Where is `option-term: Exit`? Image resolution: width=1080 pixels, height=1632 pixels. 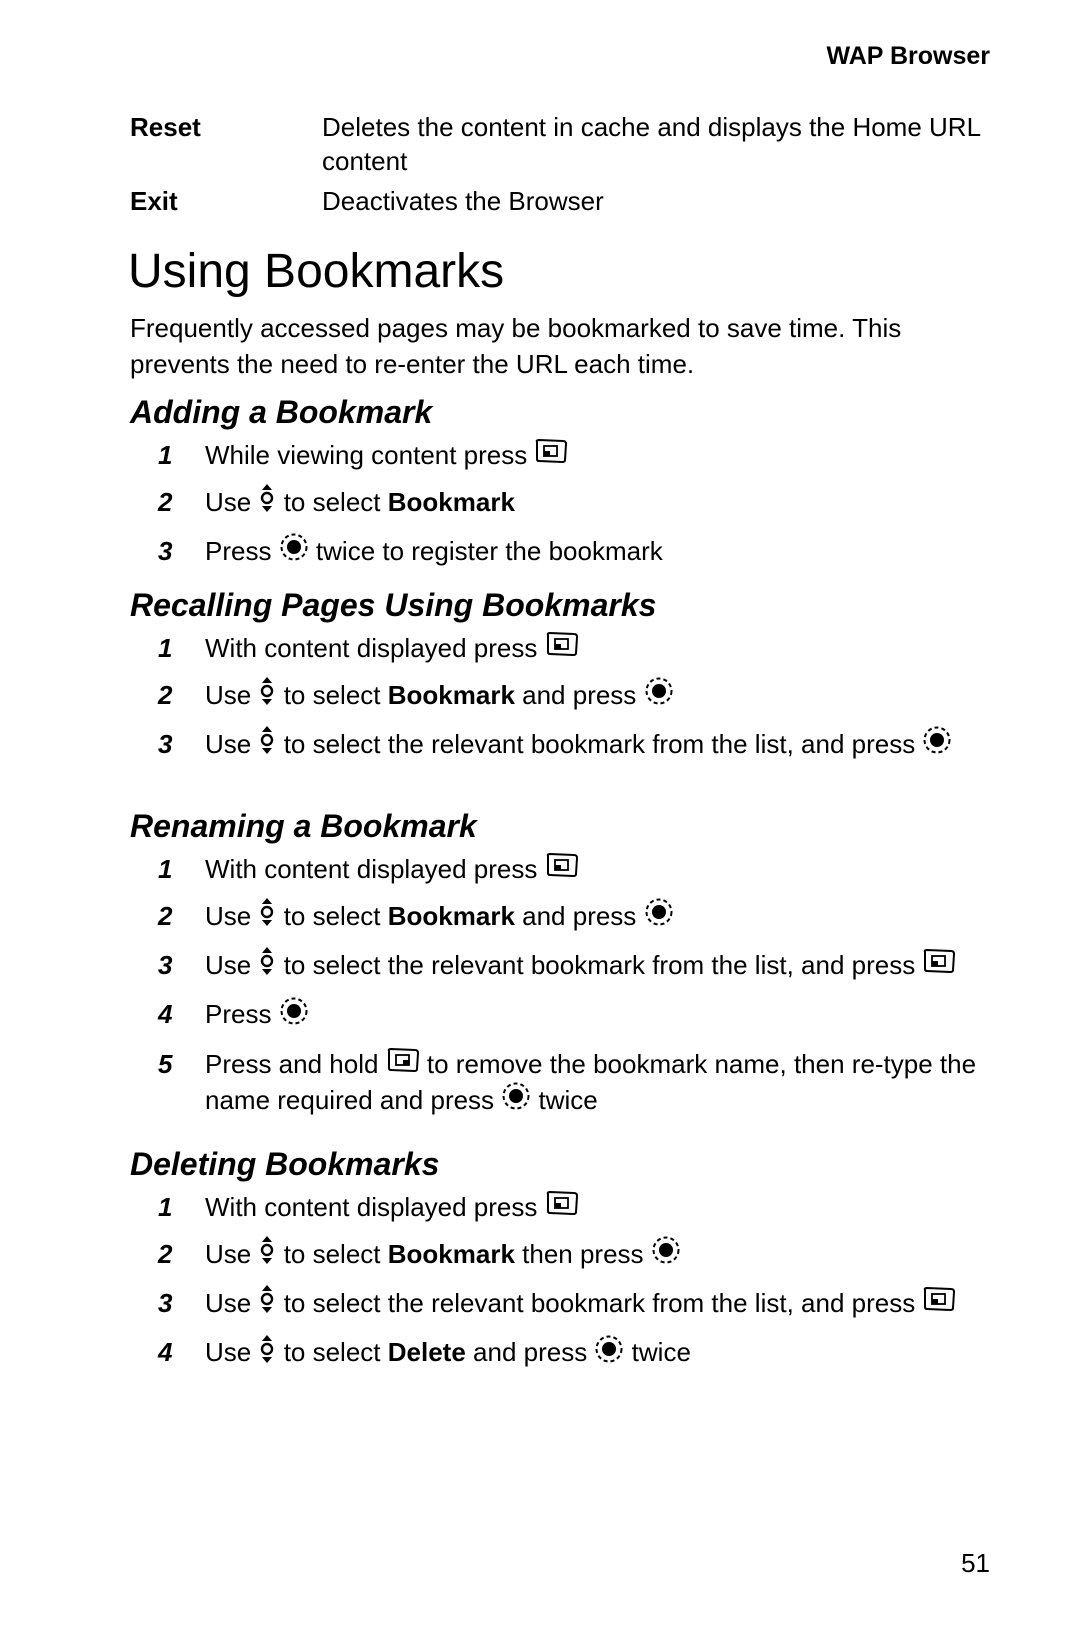
option-term: Exit is located at coordinates (154, 201).